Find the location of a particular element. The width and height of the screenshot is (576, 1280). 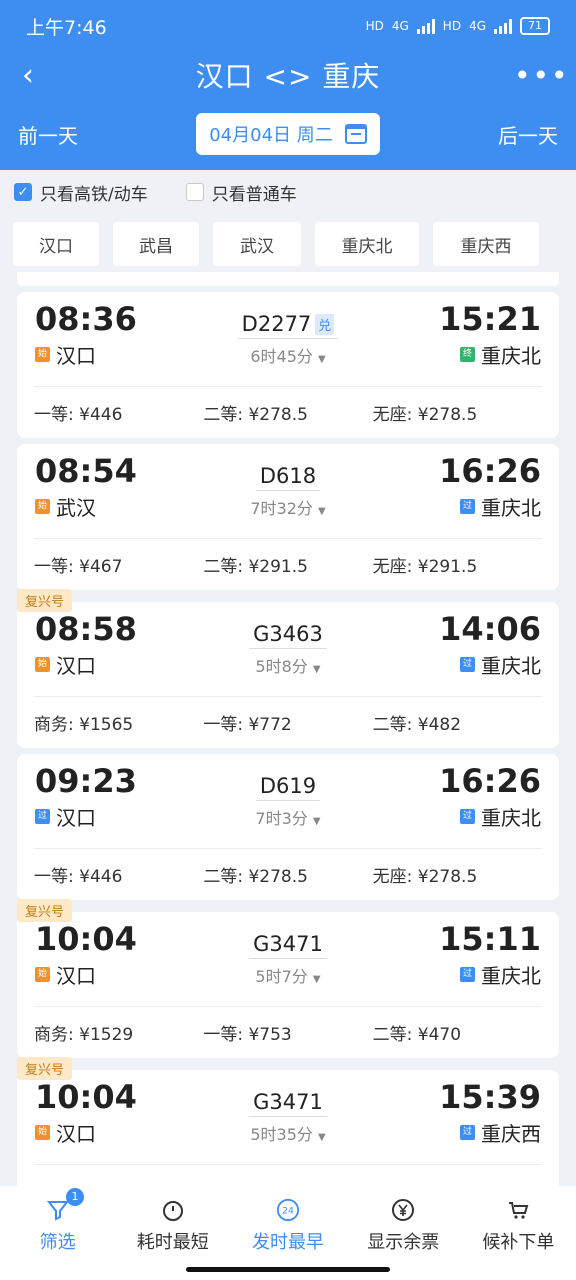

back-icon: ‹ is located at coordinates (42, 75).